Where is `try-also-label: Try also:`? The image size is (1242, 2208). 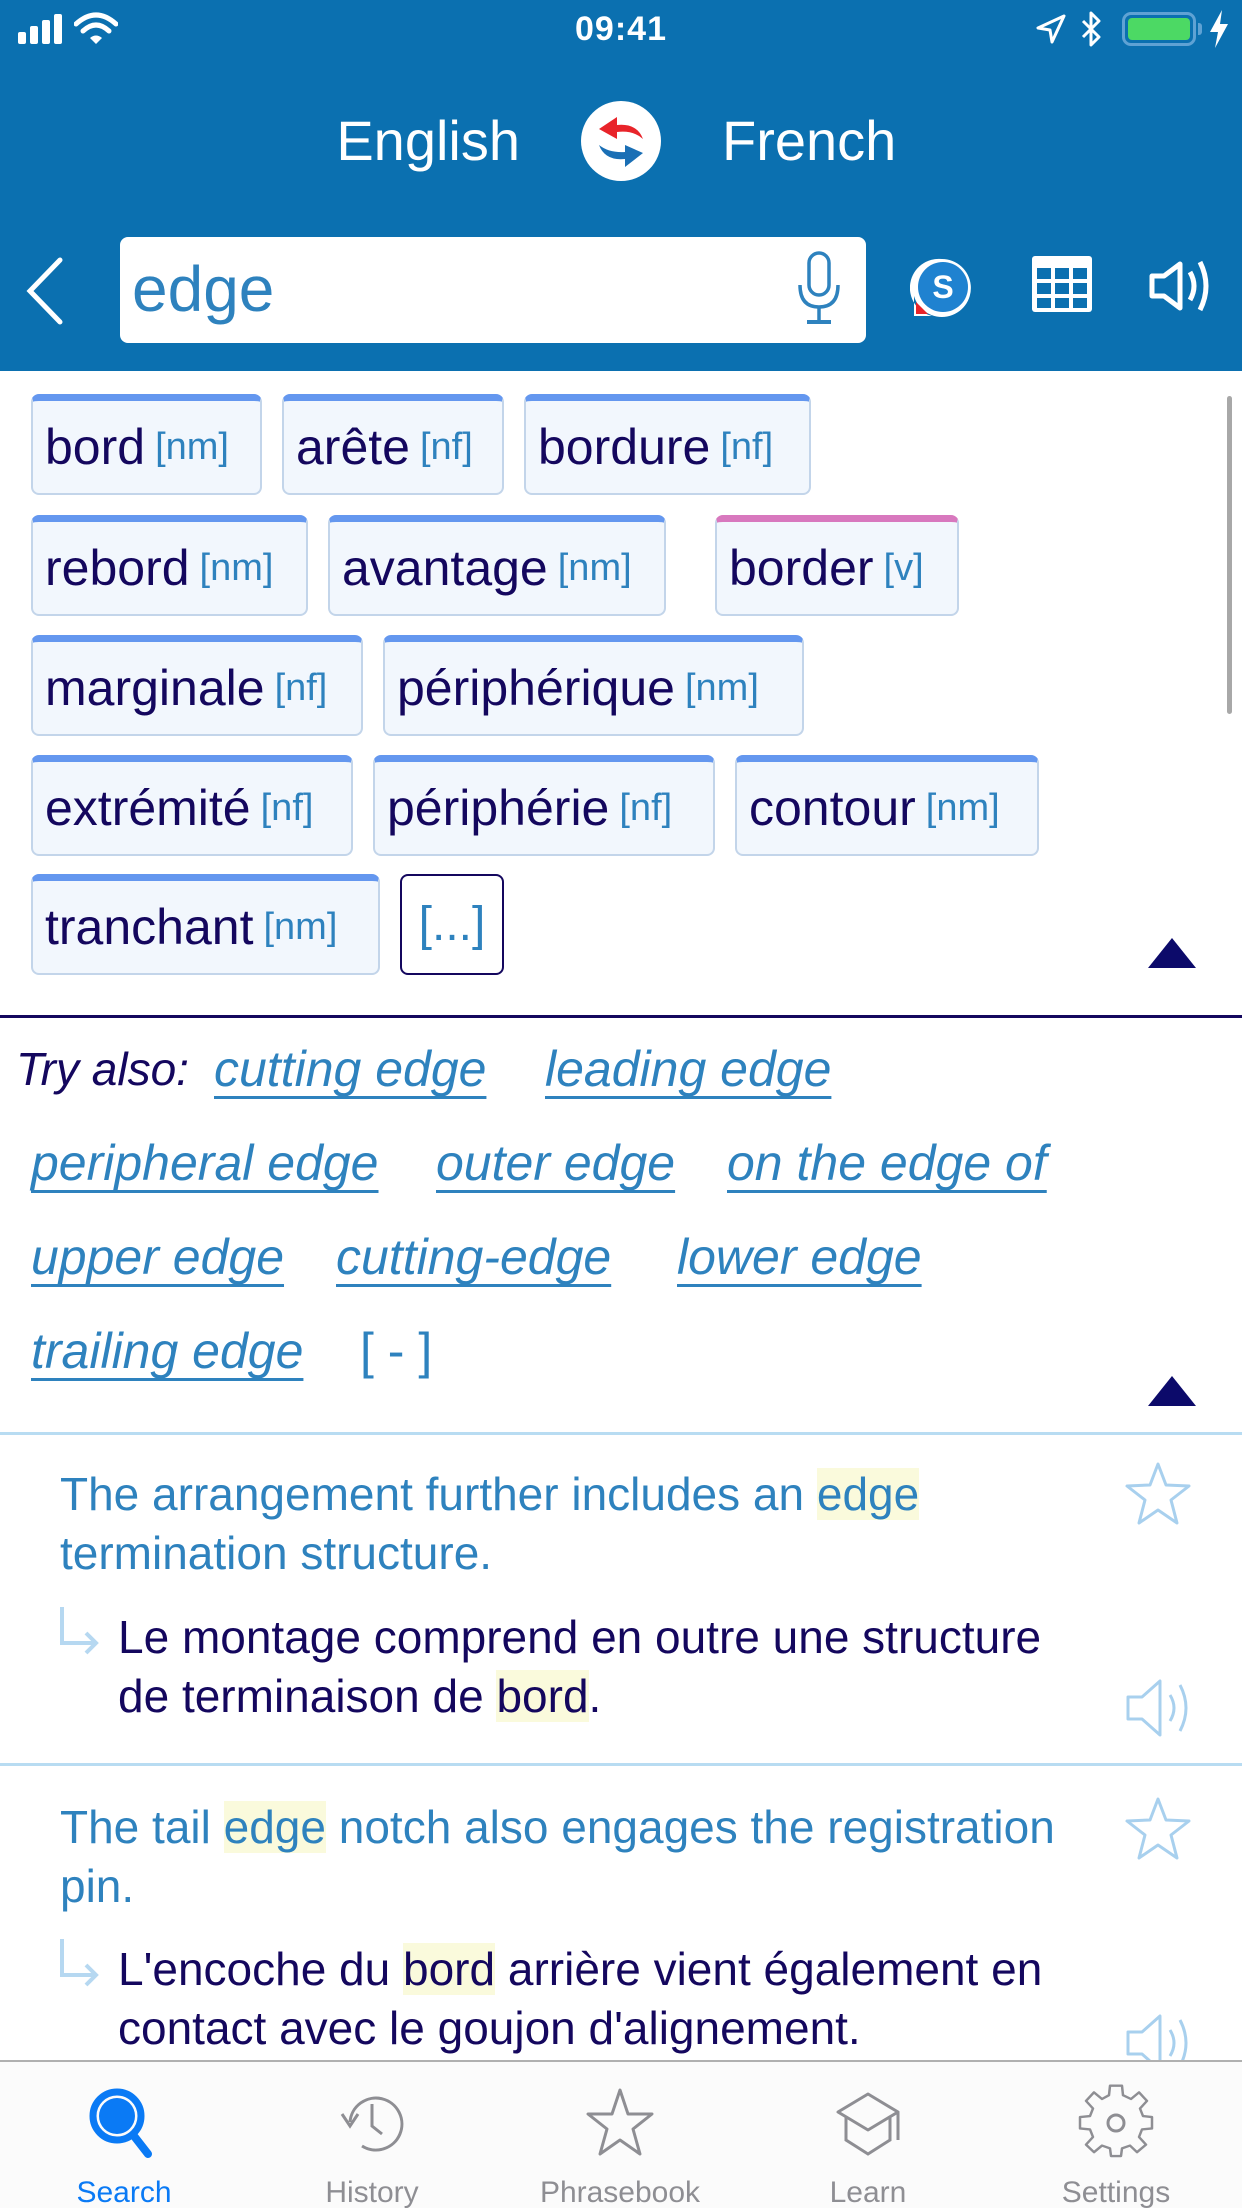 try-also-label: Try also: is located at coordinates (102, 1069).